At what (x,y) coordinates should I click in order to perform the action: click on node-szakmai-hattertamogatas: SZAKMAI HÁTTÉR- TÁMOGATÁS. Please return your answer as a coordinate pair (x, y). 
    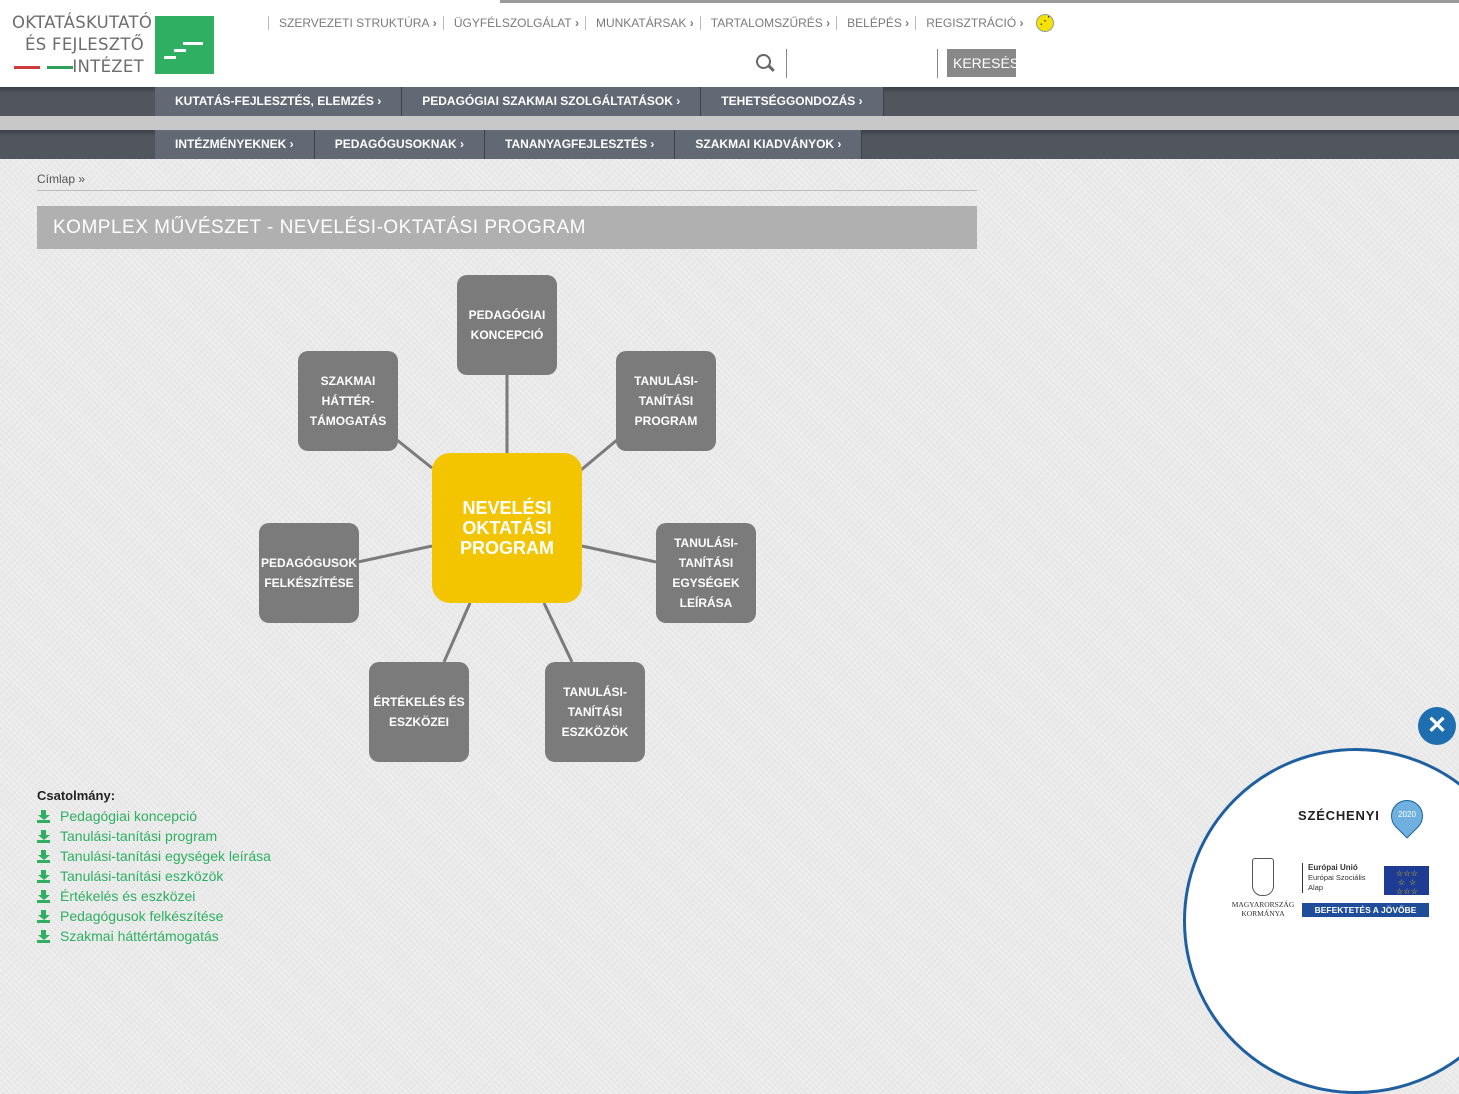
    Looking at the image, I should click on (348, 401).